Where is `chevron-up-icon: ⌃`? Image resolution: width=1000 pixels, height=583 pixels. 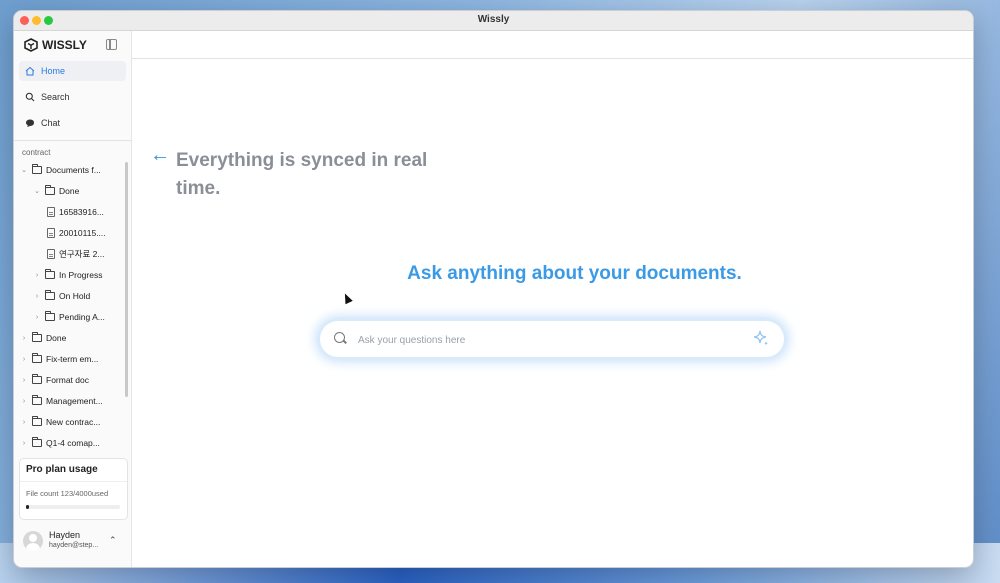 chevron-up-icon: ⌃ is located at coordinates (113, 540).